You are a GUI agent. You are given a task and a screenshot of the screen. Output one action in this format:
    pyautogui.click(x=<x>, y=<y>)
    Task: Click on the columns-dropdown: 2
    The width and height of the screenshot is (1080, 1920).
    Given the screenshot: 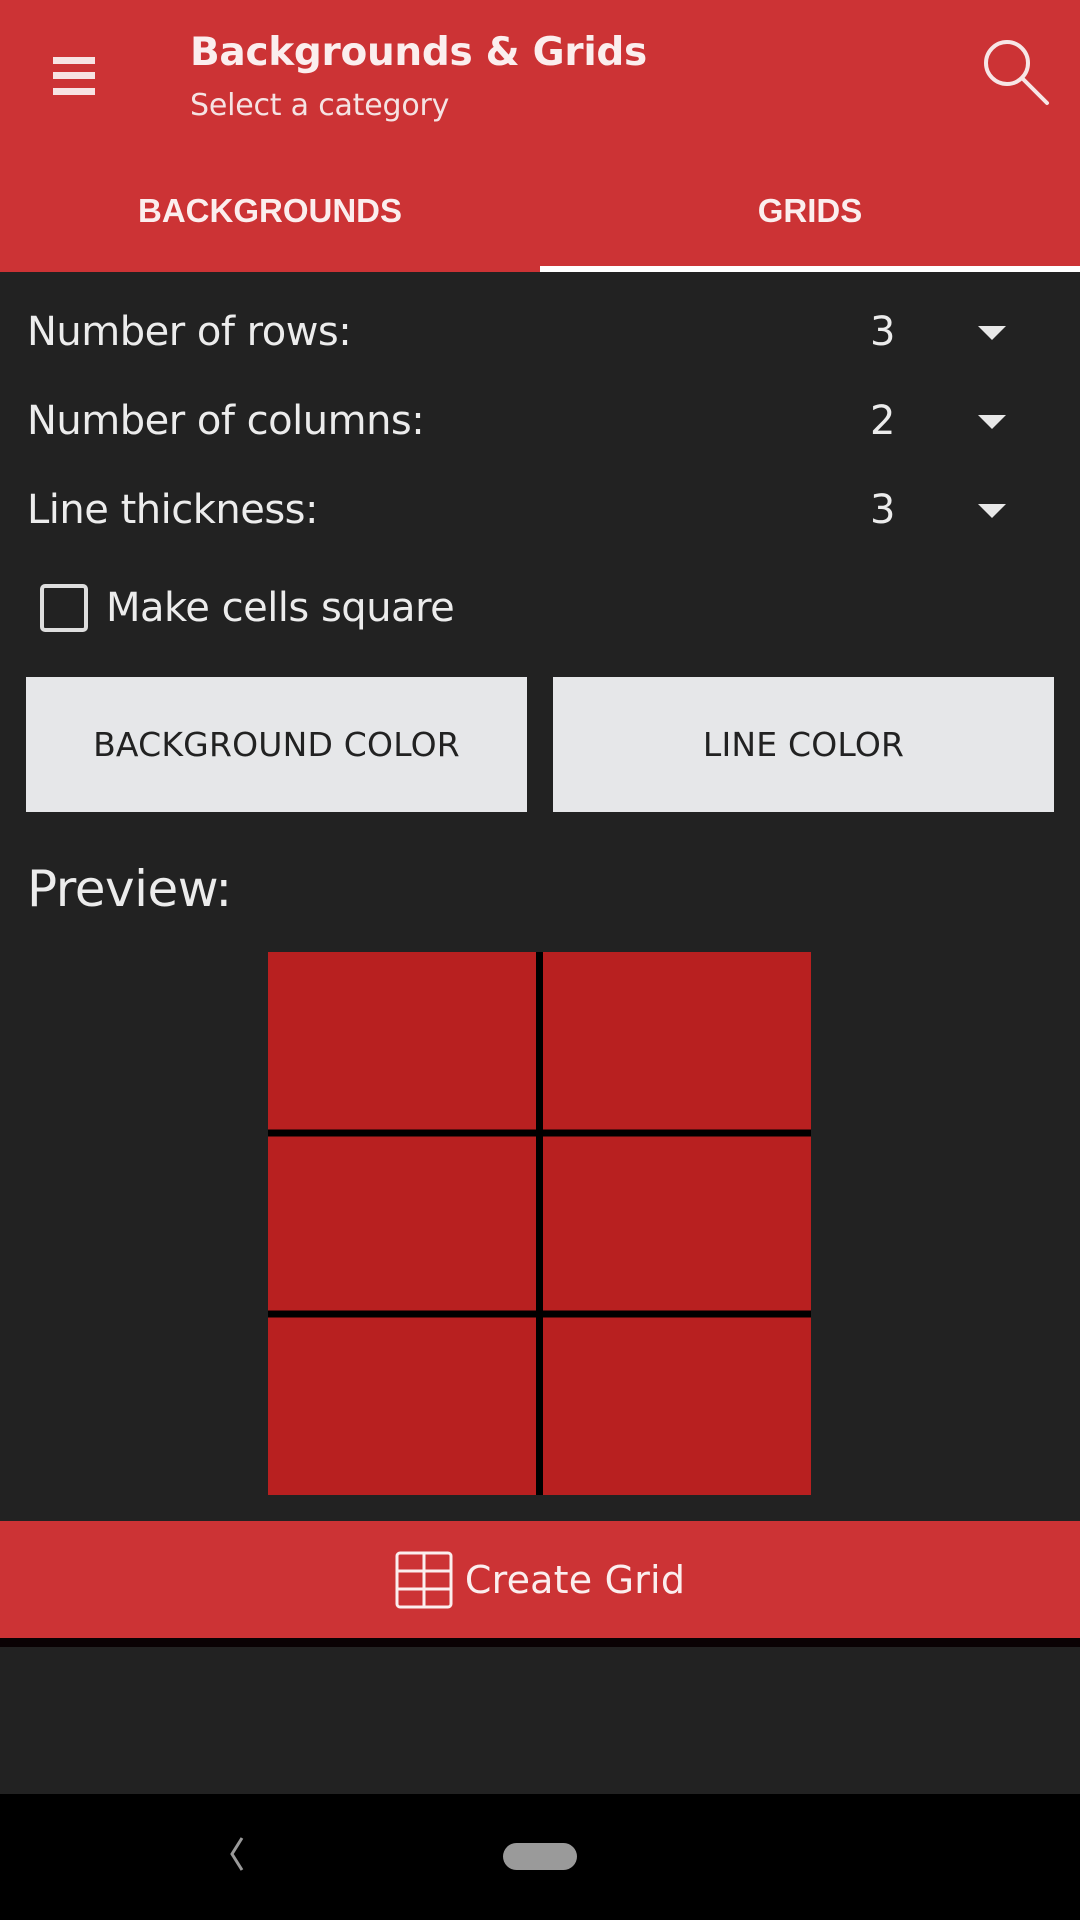 What is the action you would take?
    pyautogui.click(x=950, y=421)
    